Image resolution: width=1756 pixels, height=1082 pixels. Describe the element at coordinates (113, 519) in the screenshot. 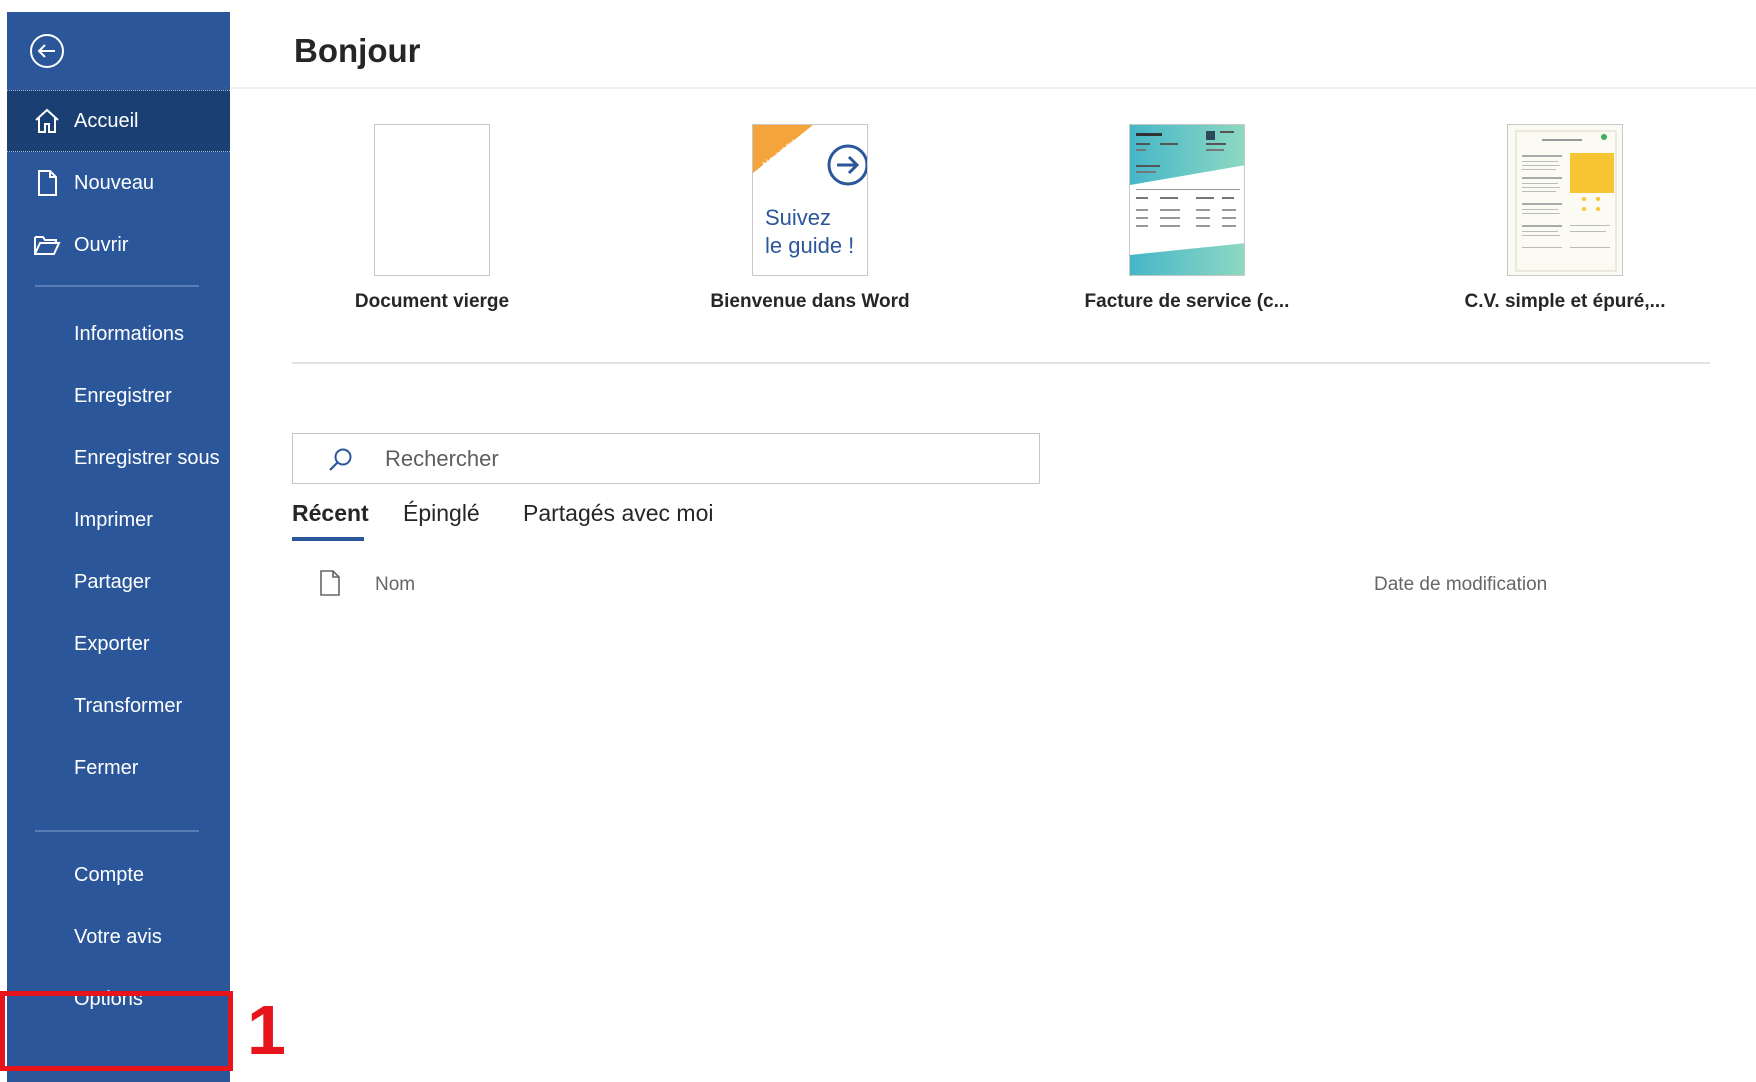

I see `sidebar-item-label: Imprimer` at that location.